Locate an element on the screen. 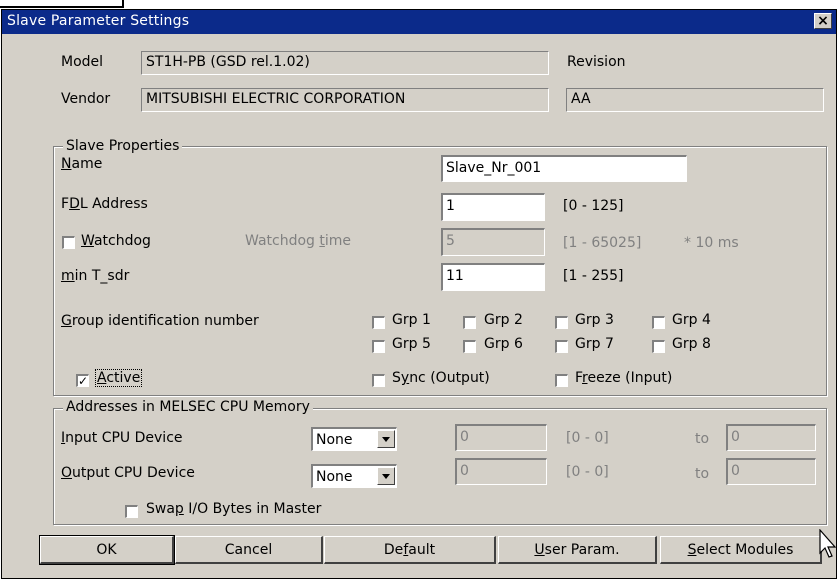 The width and height of the screenshot is (839, 582). grp8-checkbox is located at coordinates (658, 346).